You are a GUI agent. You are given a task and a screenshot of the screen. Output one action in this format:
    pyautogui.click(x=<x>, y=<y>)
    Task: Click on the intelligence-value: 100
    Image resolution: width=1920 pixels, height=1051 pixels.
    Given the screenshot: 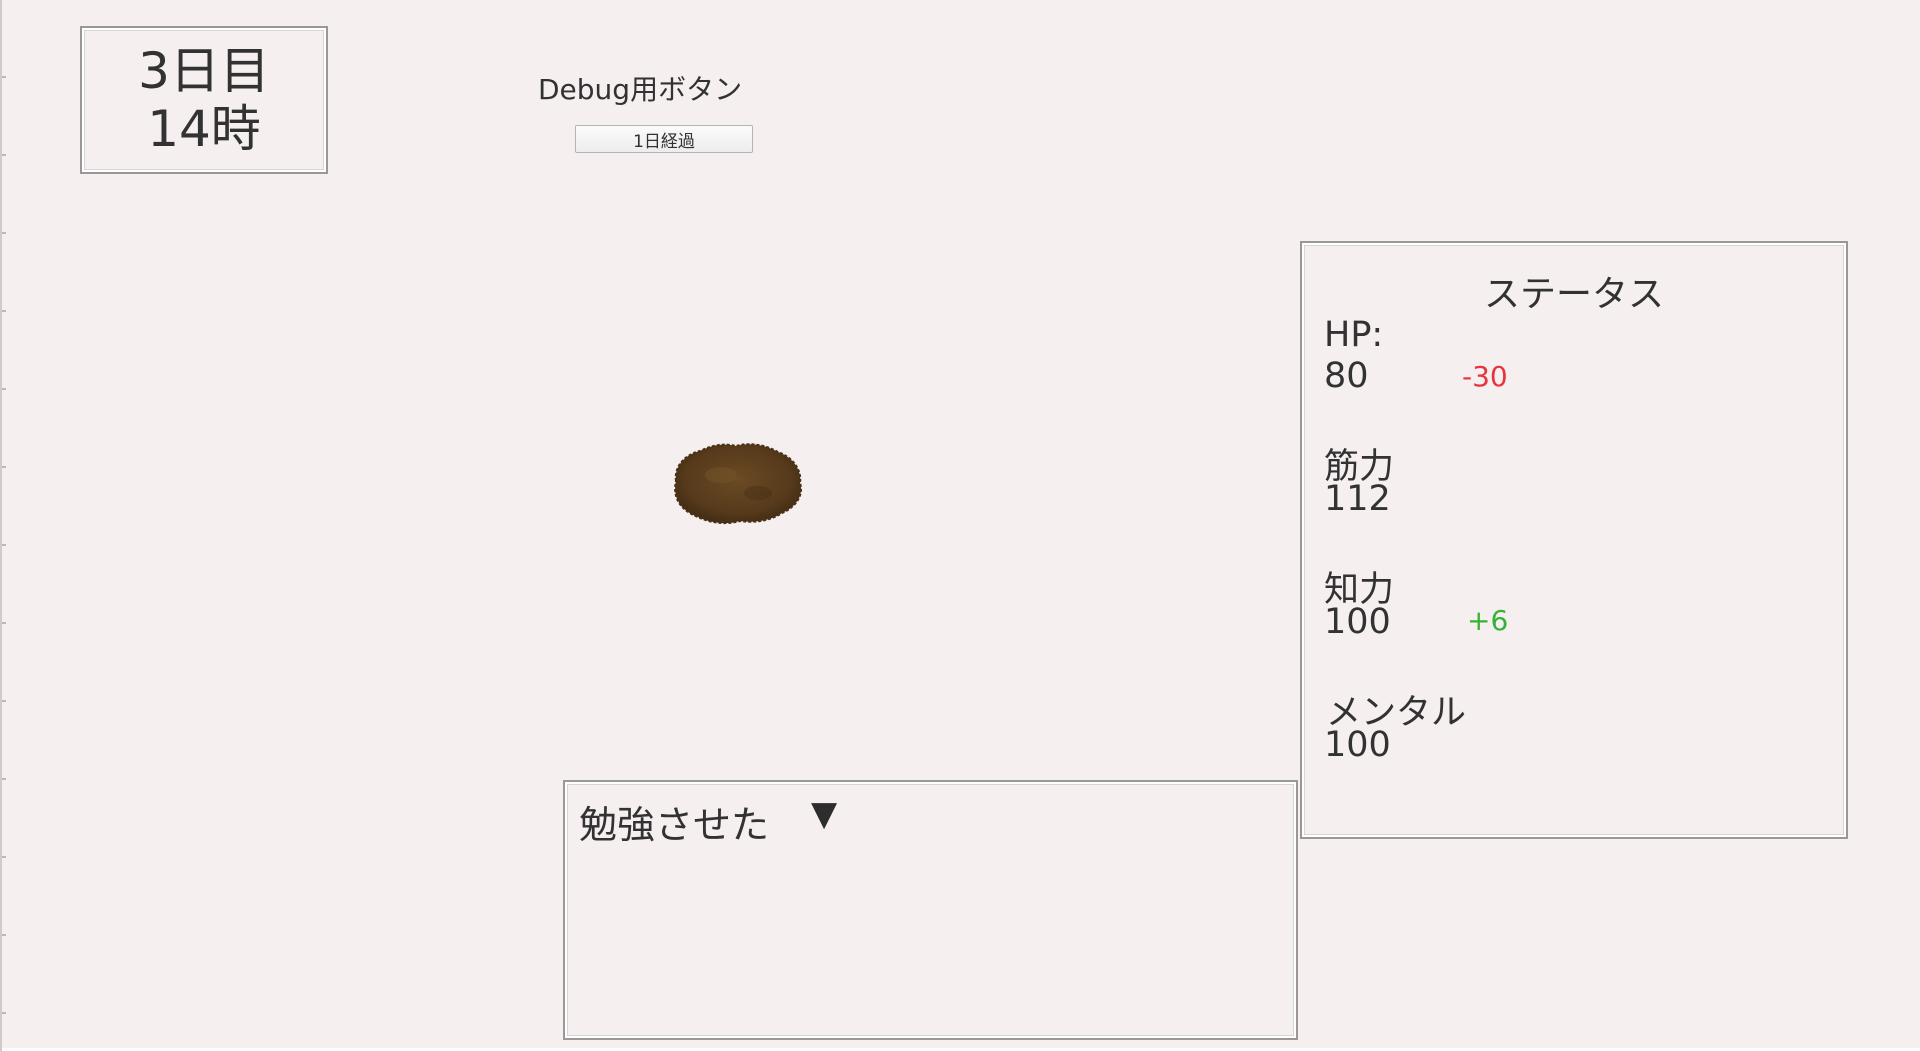 What is the action you would take?
    pyautogui.click(x=1357, y=622)
    